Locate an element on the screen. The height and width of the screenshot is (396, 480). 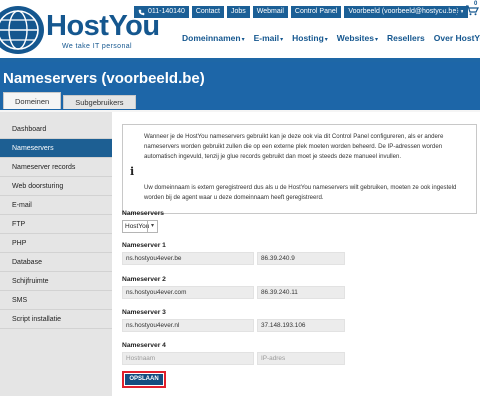
nav-hosting: Hosting▾ is located at coordinates (310, 38).